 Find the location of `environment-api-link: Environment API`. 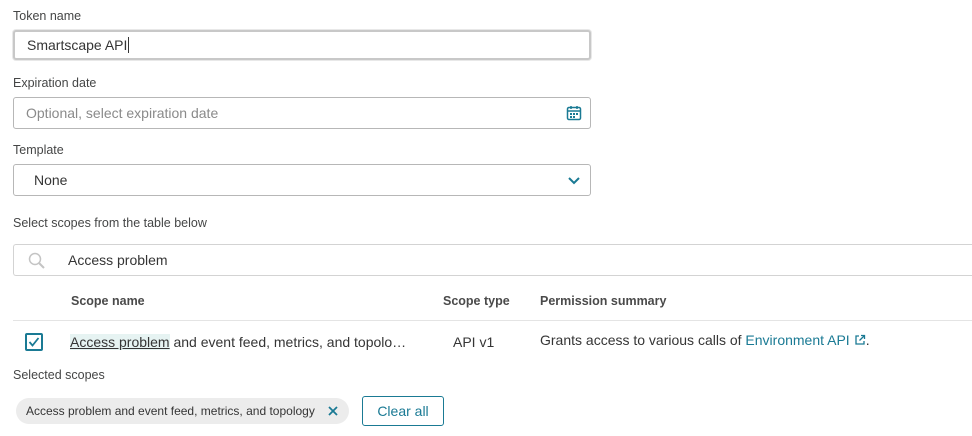

environment-api-link: Environment API is located at coordinates (797, 340).